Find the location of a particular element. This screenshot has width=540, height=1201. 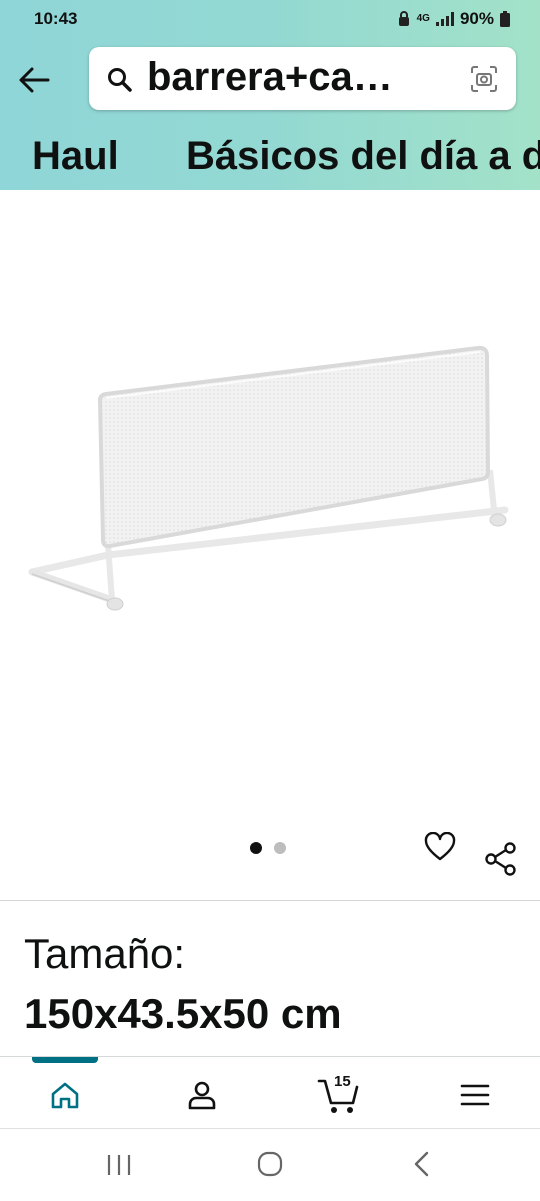

status-bar: 10:43 4G 90% is located at coordinates (270, 20).